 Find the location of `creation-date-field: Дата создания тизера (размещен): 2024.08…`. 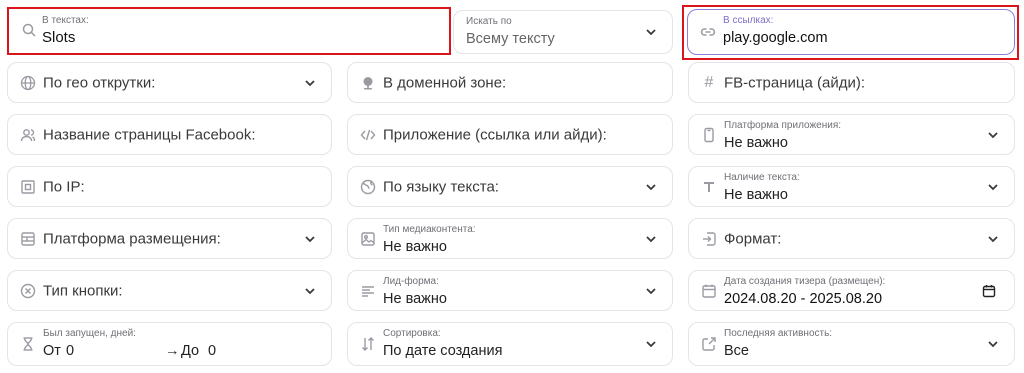

creation-date-field: Дата создания тизера (размещен): 2024.08… is located at coordinates (851, 290).